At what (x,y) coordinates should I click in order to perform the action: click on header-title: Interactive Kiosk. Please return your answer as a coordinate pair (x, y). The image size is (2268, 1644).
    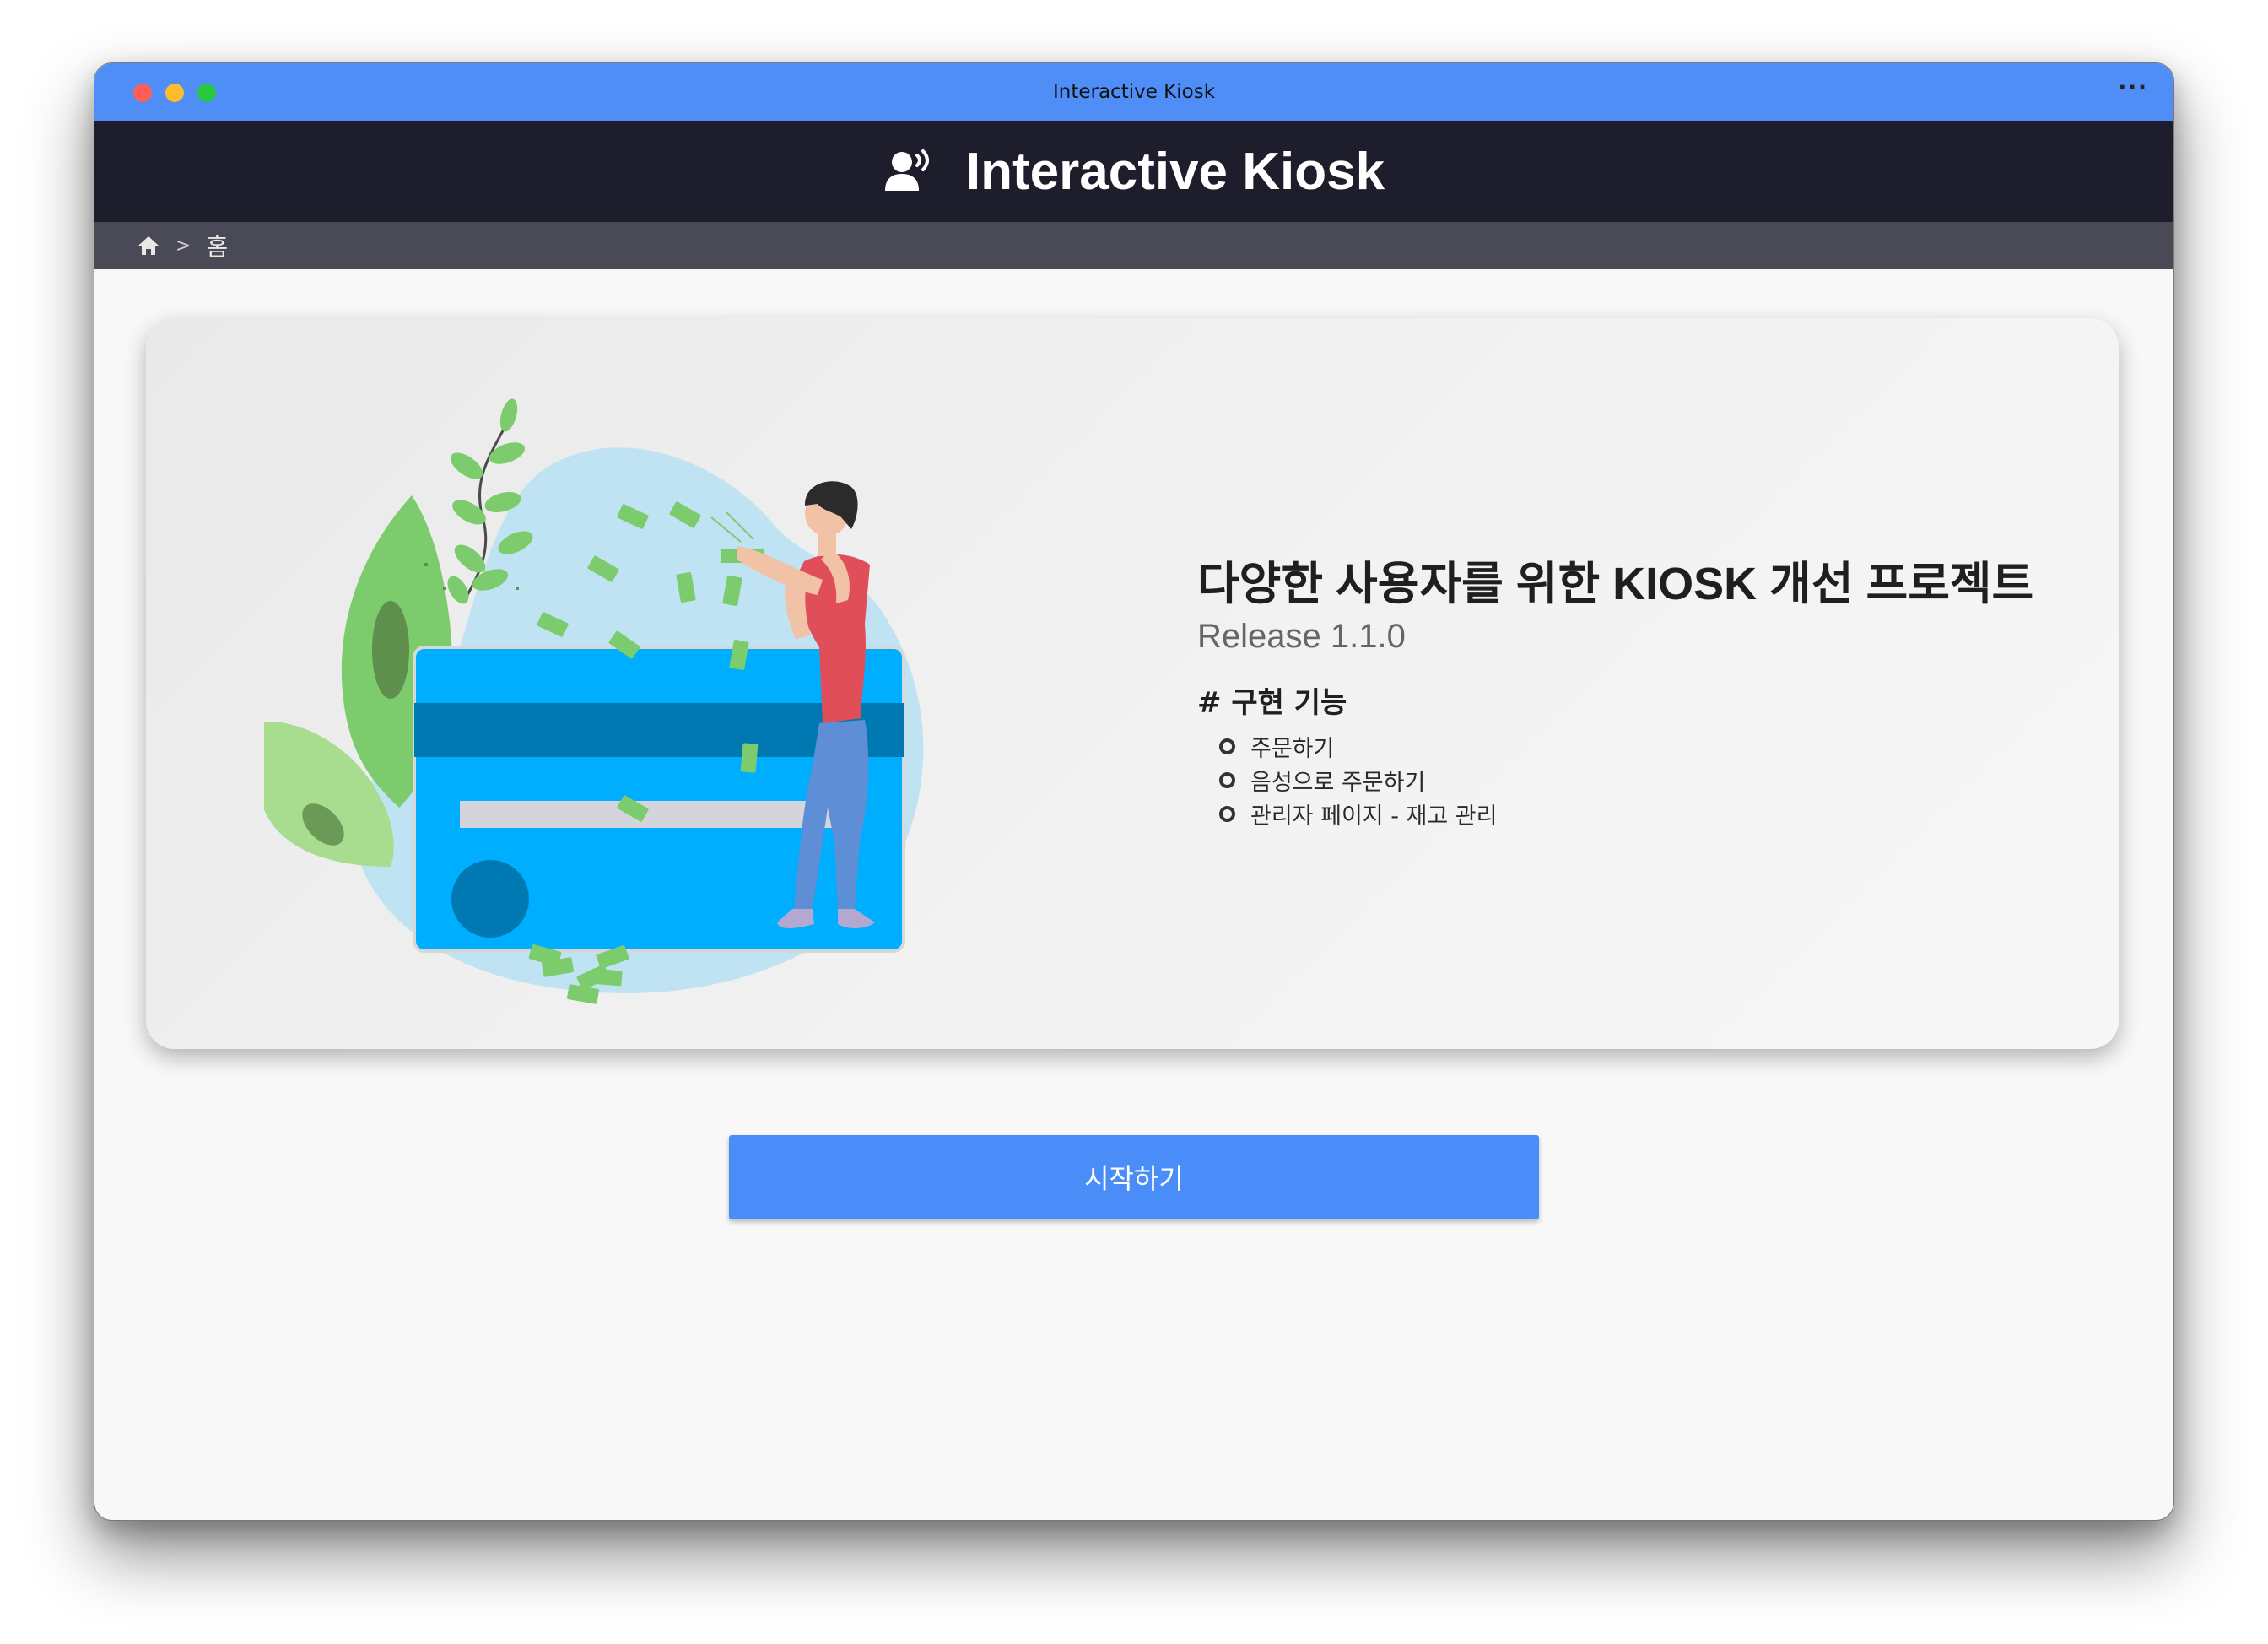
    Looking at the image, I should click on (1175, 171).